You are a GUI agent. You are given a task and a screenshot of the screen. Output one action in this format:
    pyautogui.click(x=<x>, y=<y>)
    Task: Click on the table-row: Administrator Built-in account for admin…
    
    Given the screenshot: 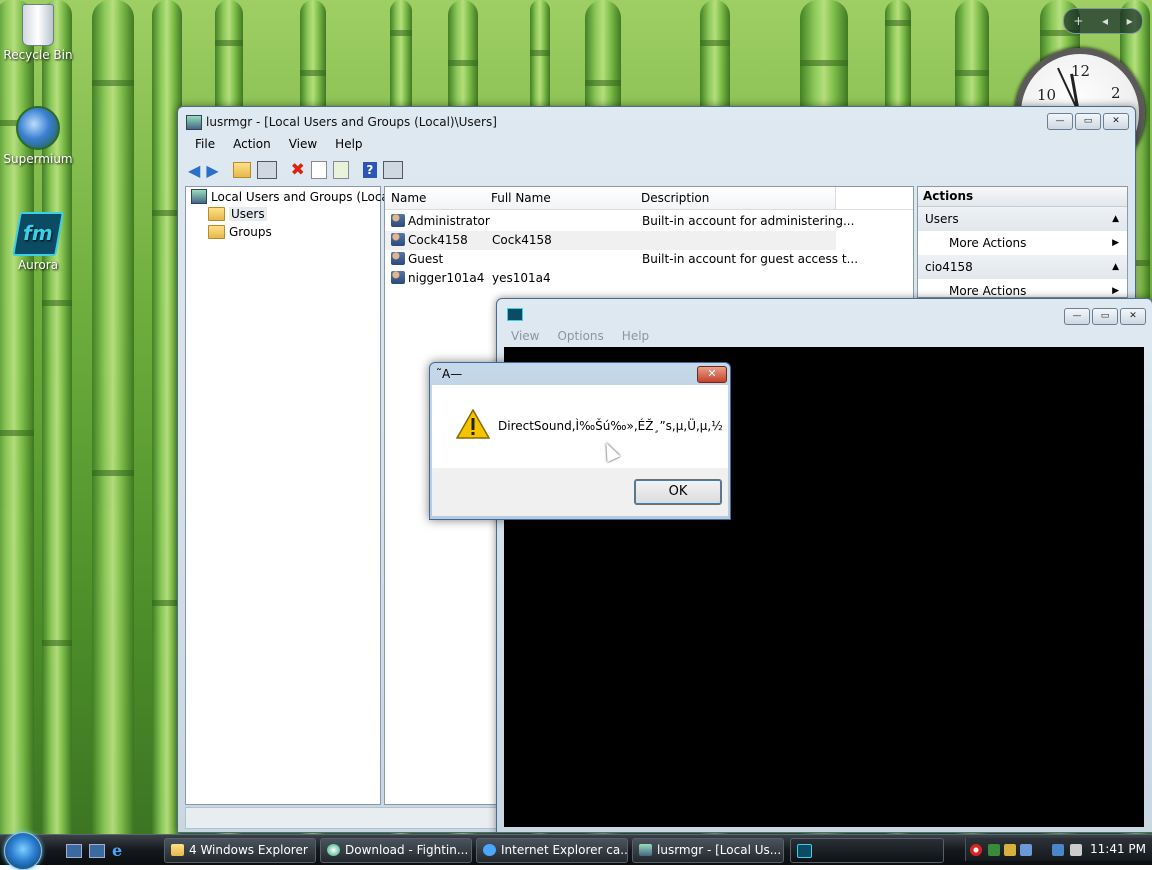 What is the action you would take?
    pyautogui.click(x=649, y=221)
    